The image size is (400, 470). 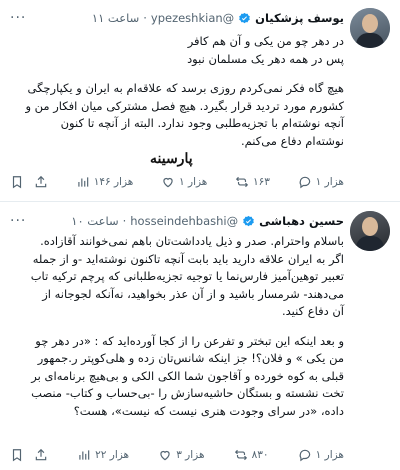 I want to click on author-name: حسین دهباشی, so click(x=301, y=221).